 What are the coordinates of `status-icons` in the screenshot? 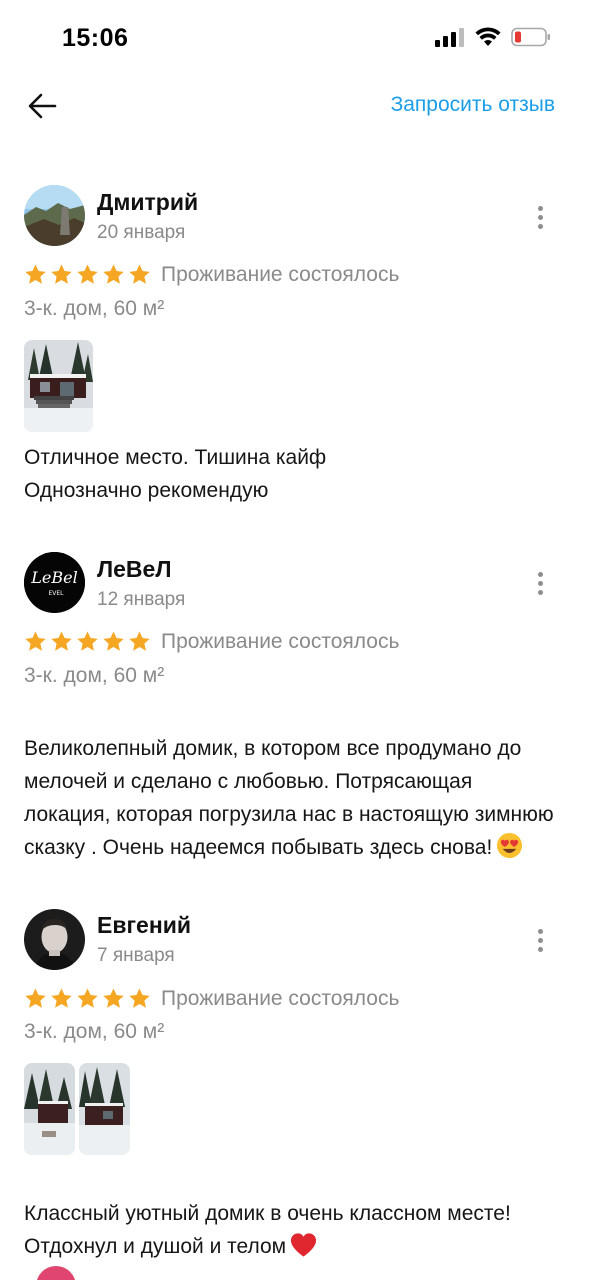 It's located at (493, 37).